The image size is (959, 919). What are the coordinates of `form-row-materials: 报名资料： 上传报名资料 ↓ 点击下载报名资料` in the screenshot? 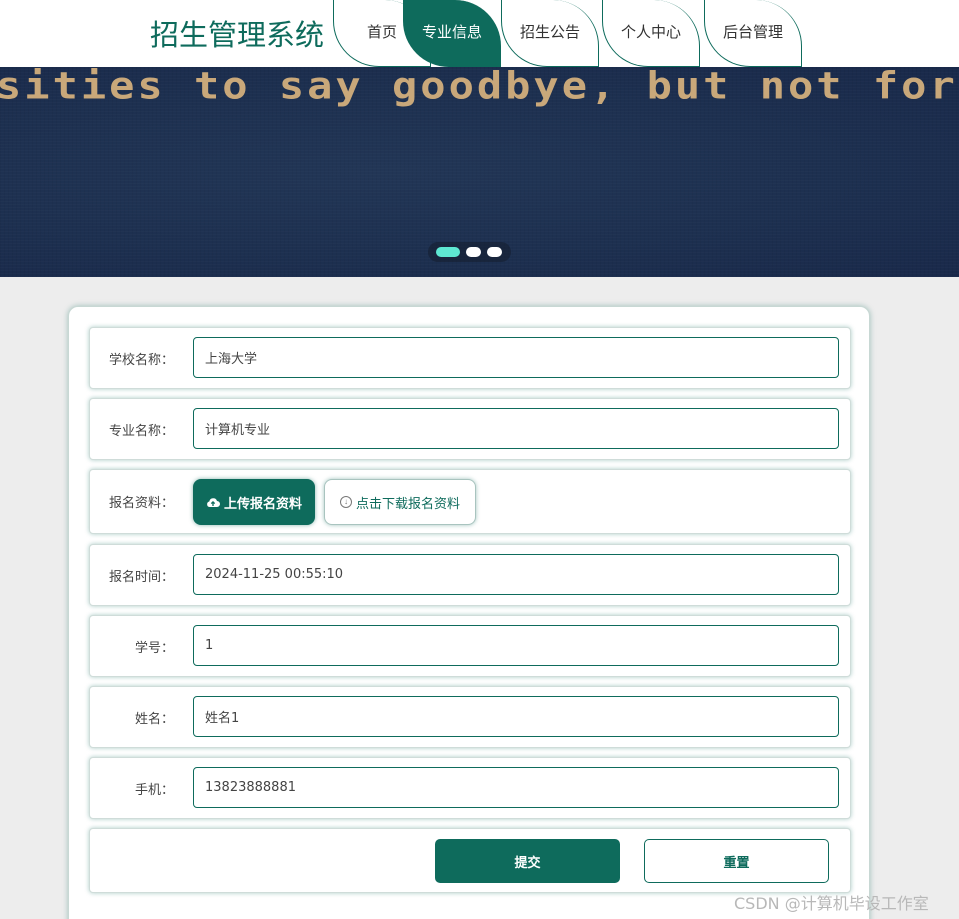 It's located at (470, 501).